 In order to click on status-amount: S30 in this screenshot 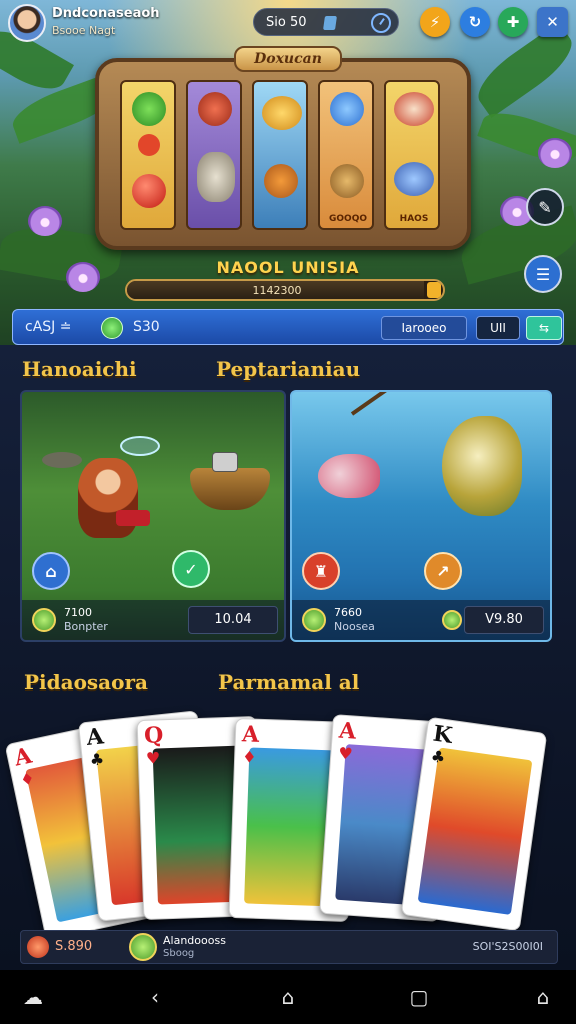, I will do `click(146, 327)`.